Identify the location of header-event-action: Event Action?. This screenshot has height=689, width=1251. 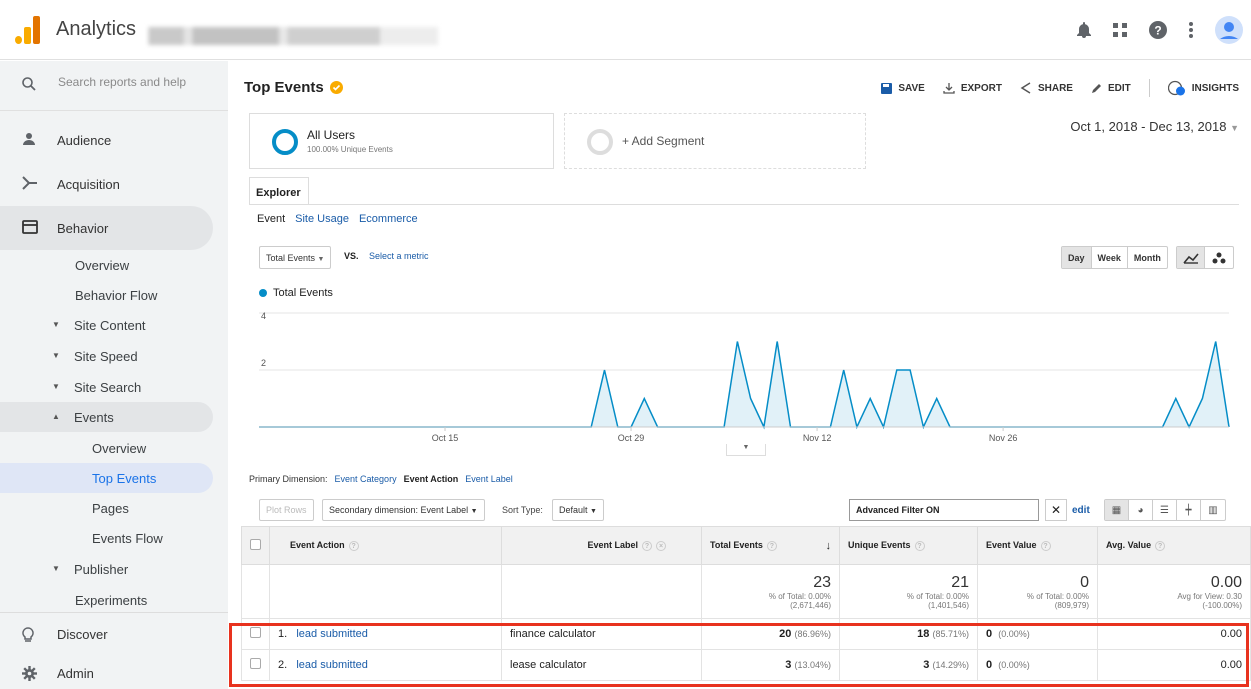
(385, 545).